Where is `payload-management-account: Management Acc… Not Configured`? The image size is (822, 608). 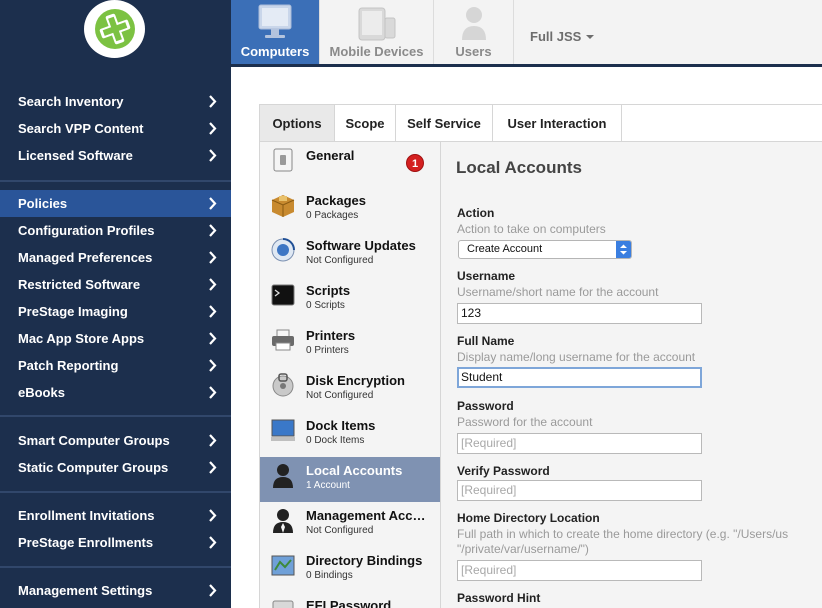 payload-management-account: Management Acc… Not Configured is located at coordinates (350, 524).